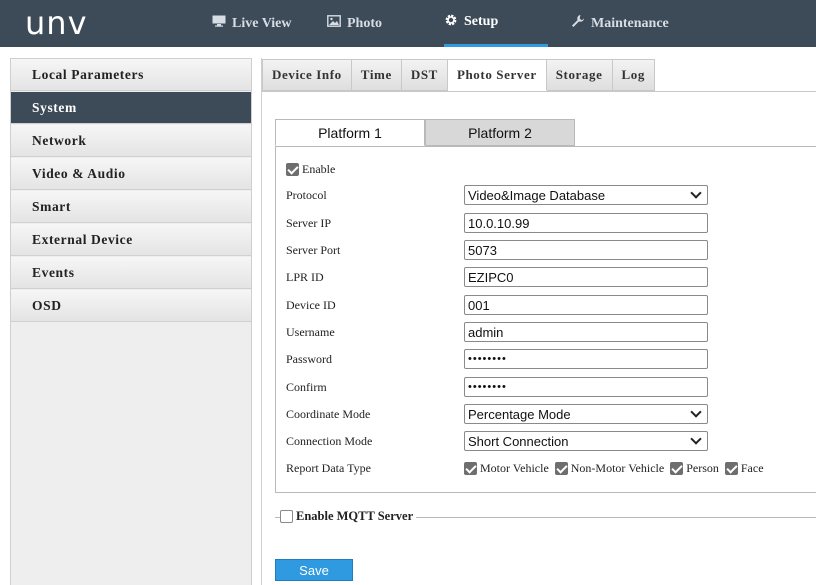 This screenshot has height=585, width=816. I want to click on protocol-label: Protocol, so click(306, 194).